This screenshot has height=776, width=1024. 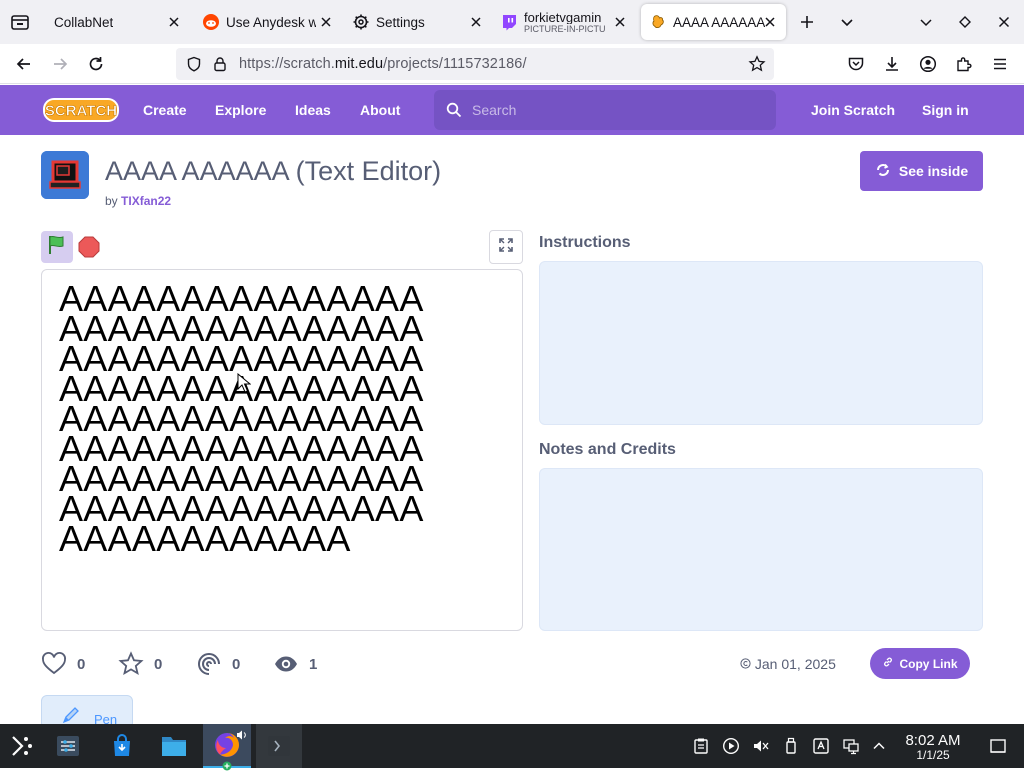 I want to click on back-arrow-icon, so click(x=24, y=64).